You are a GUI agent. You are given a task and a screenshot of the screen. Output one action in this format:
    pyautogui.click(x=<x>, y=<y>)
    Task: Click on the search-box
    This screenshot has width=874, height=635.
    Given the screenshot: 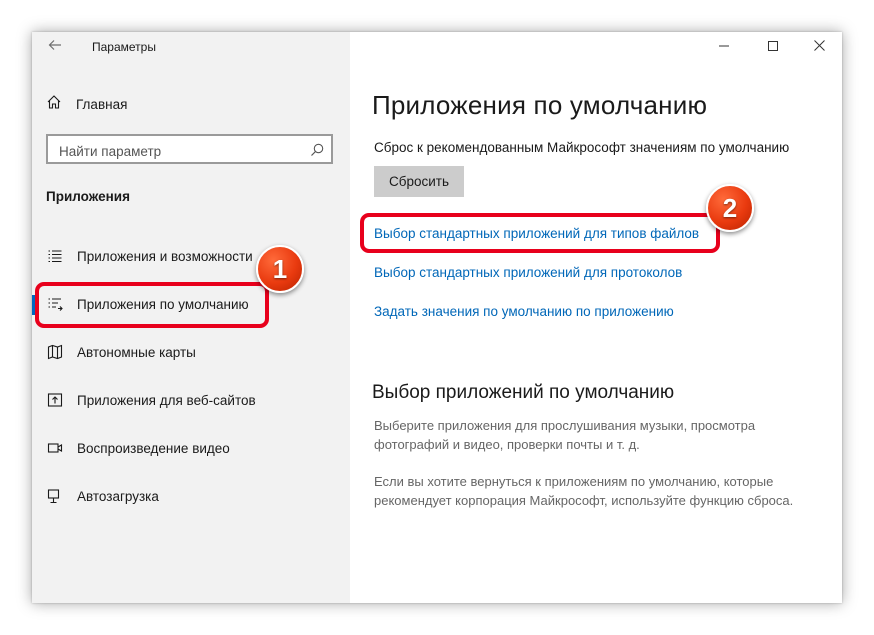 What is the action you would take?
    pyautogui.click(x=189, y=149)
    